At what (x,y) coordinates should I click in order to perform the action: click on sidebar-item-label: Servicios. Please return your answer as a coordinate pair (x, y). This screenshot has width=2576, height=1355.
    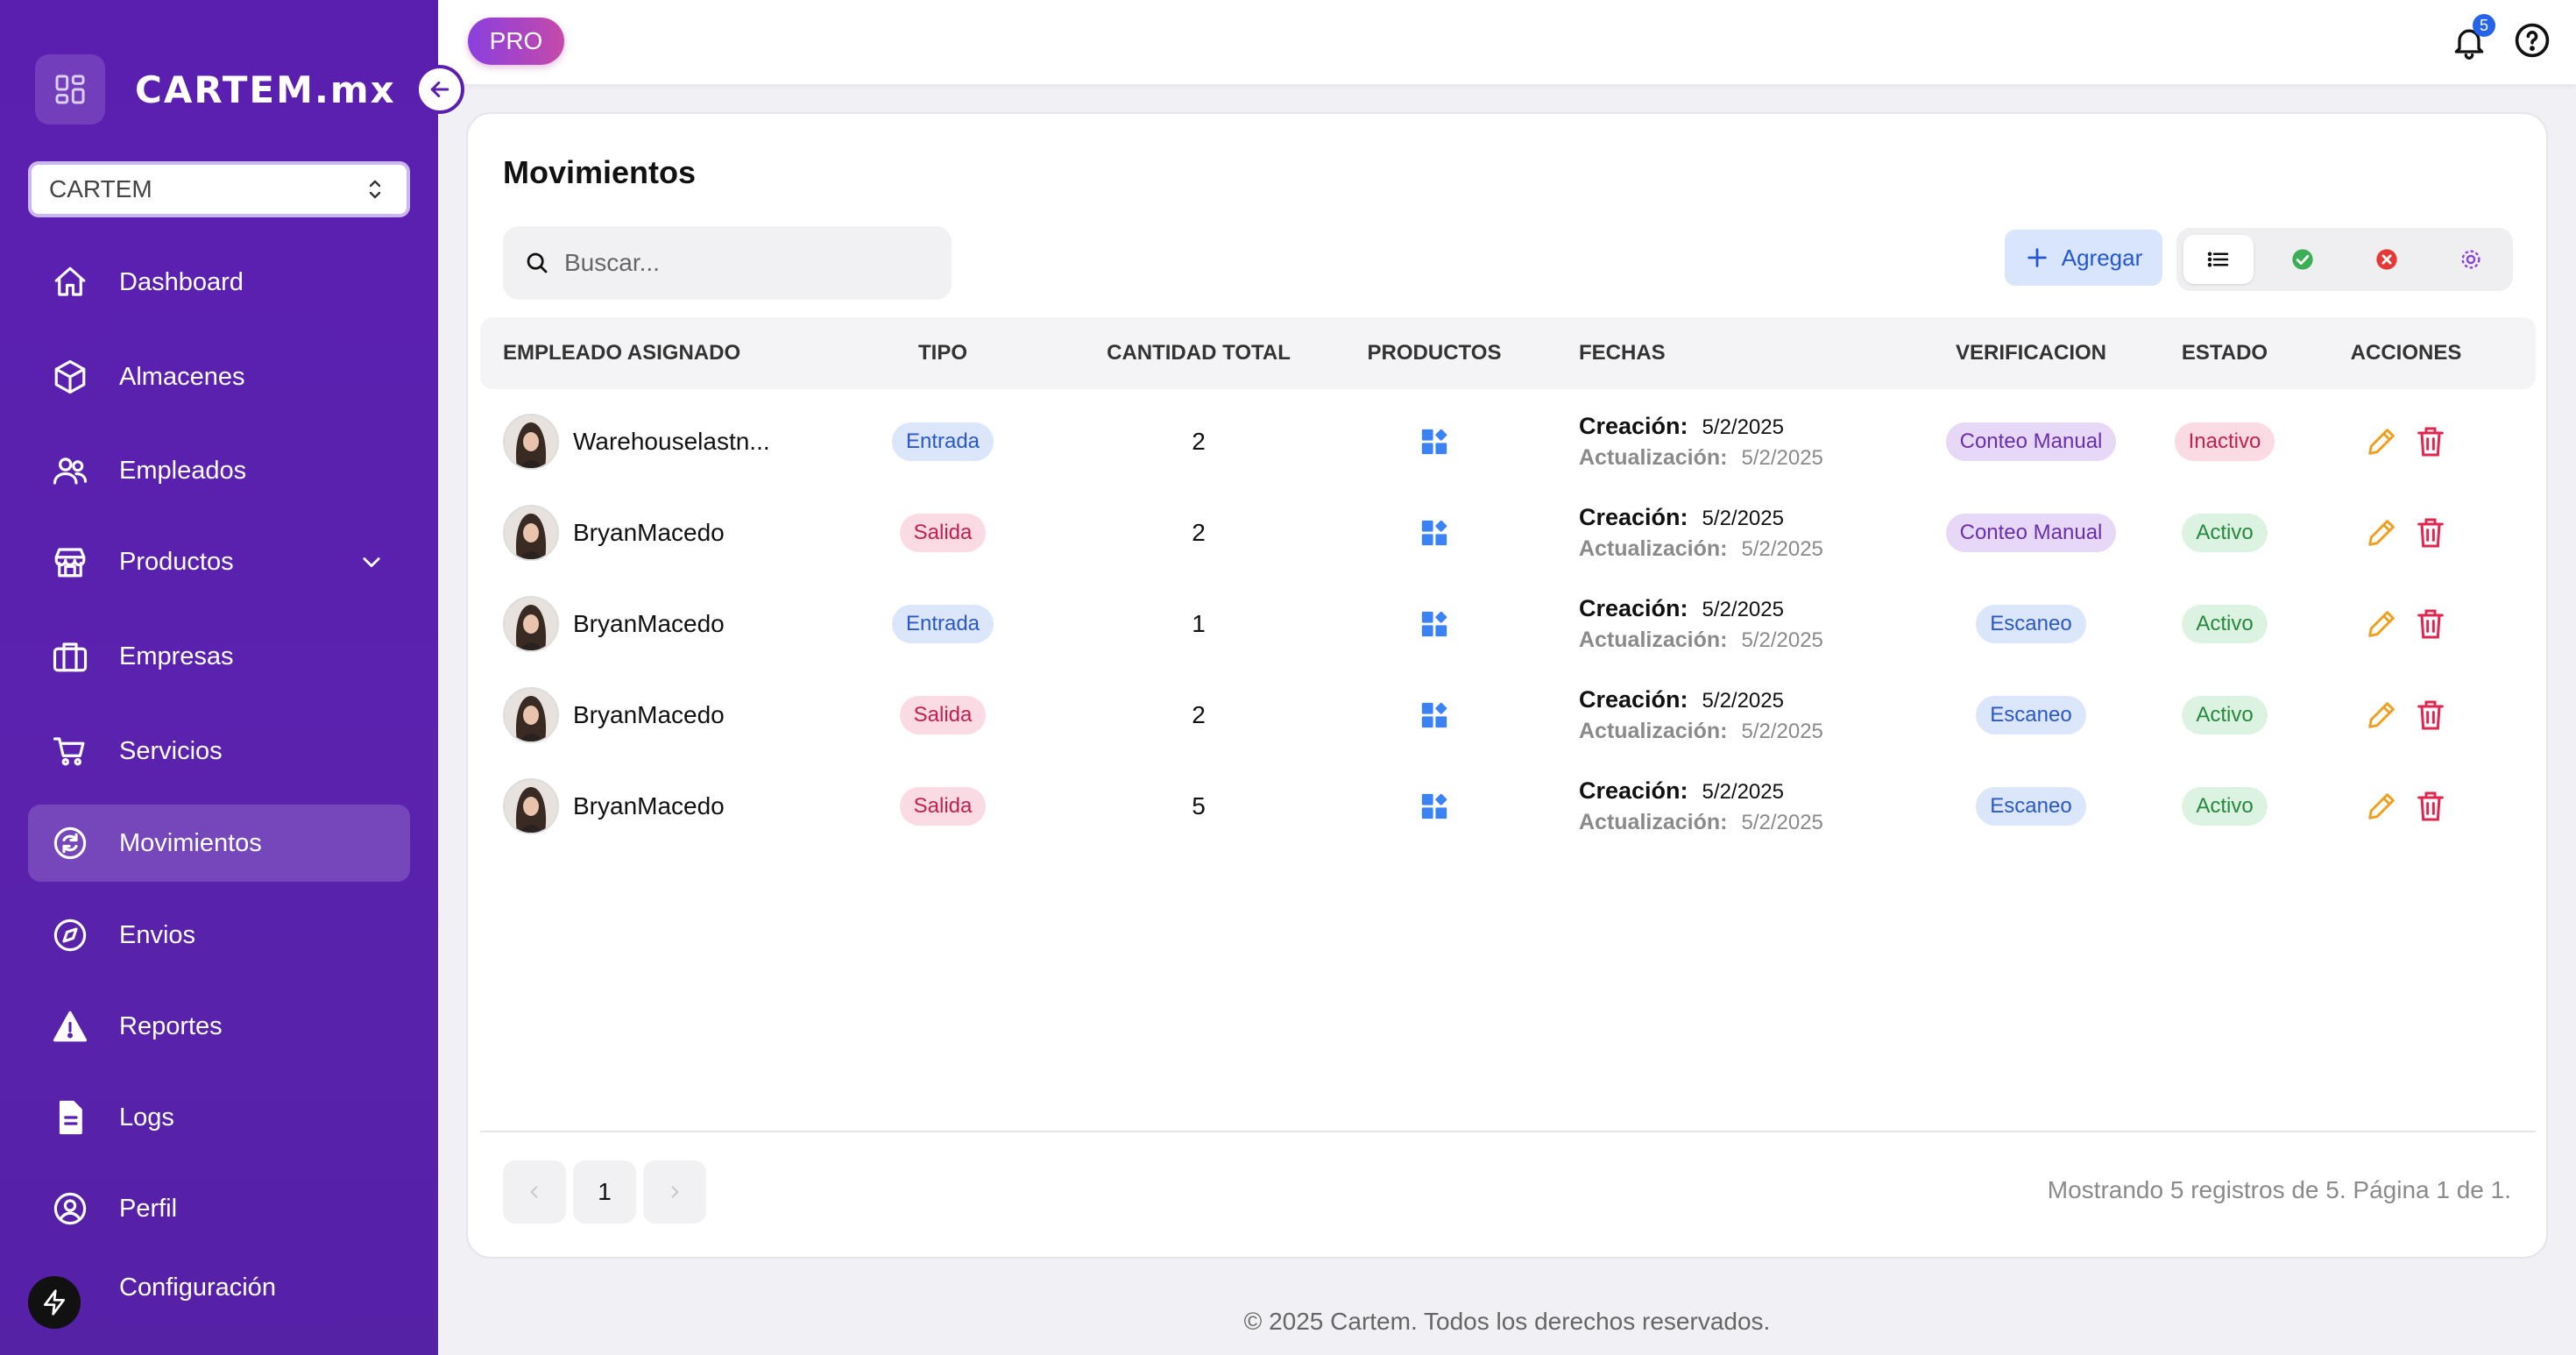
    Looking at the image, I should click on (171, 750).